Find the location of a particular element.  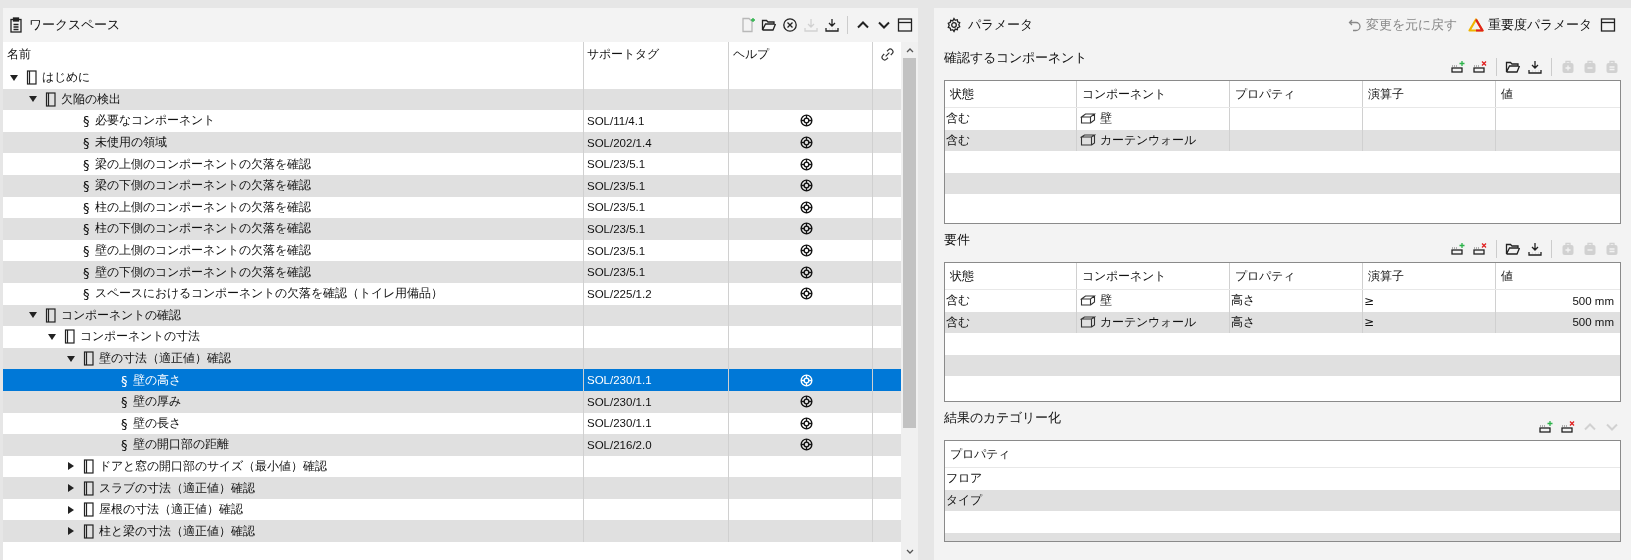

tree-row: § 壁の下側のコンポーネントの欠落を確認 SOL/23/5.1 is located at coordinates (452, 272).